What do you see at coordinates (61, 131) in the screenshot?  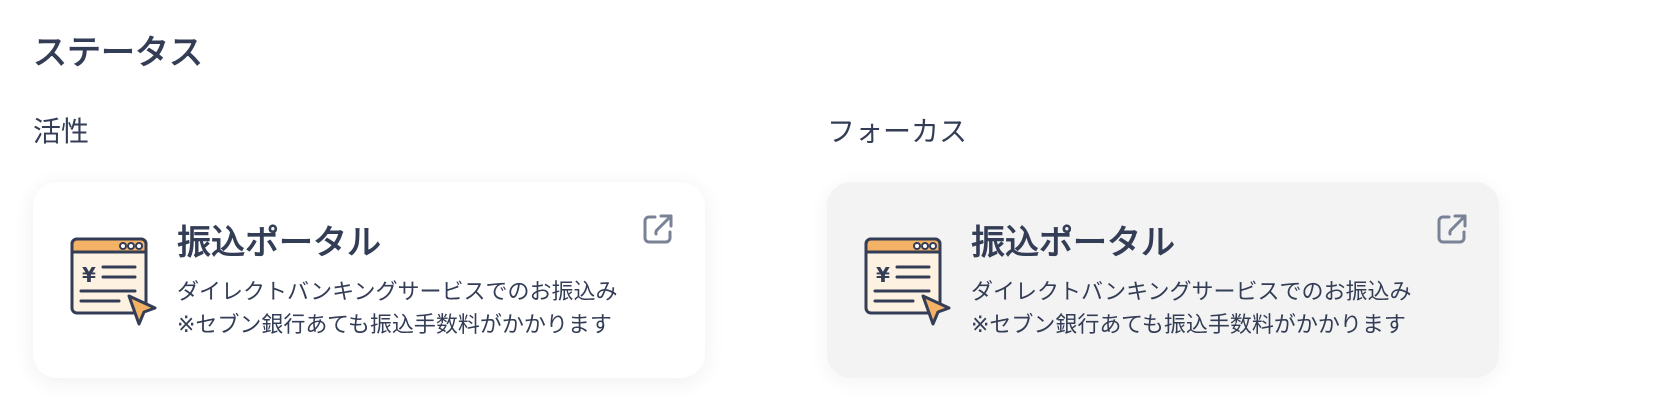 I see `state-label-active: 活性` at bounding box center [61, 131].